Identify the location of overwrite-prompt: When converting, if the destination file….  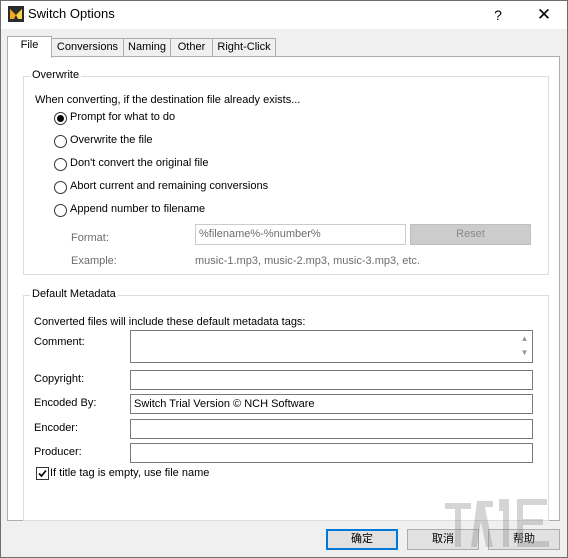
(168, 100).